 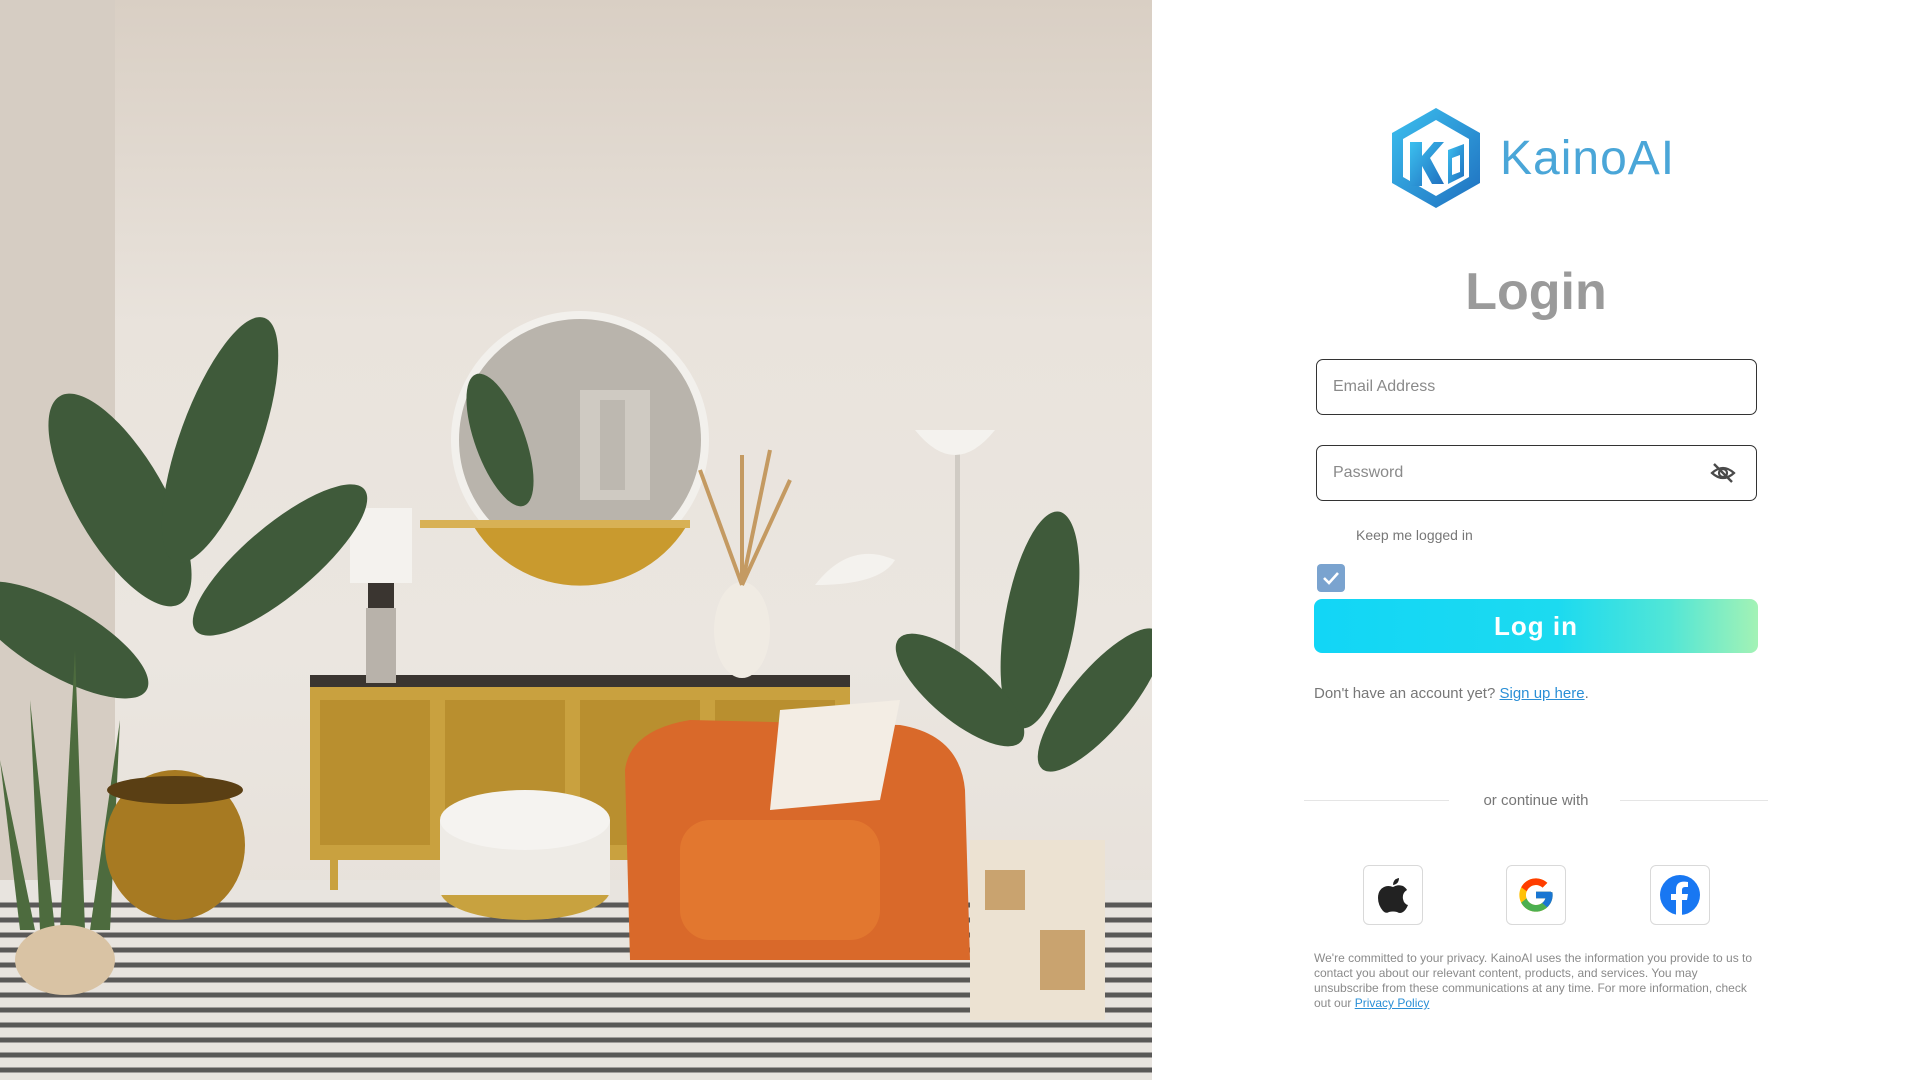 I want to click on apple-icon, so click(x=1393, y=895).